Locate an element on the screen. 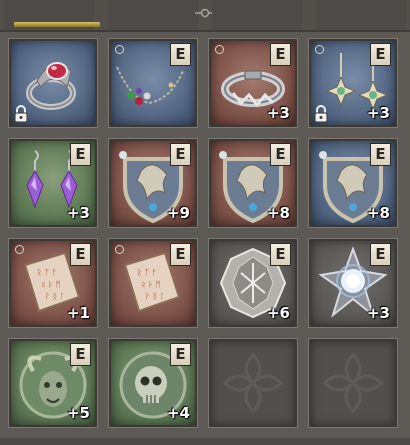  inventory-slot-amethyst-earrings: E +3 is located at coordinates (53, 183).